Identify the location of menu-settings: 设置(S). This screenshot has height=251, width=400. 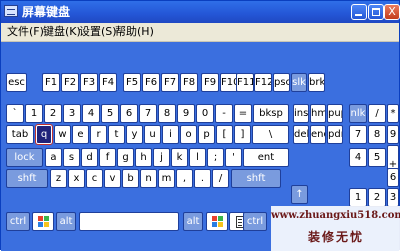
(98, 32).